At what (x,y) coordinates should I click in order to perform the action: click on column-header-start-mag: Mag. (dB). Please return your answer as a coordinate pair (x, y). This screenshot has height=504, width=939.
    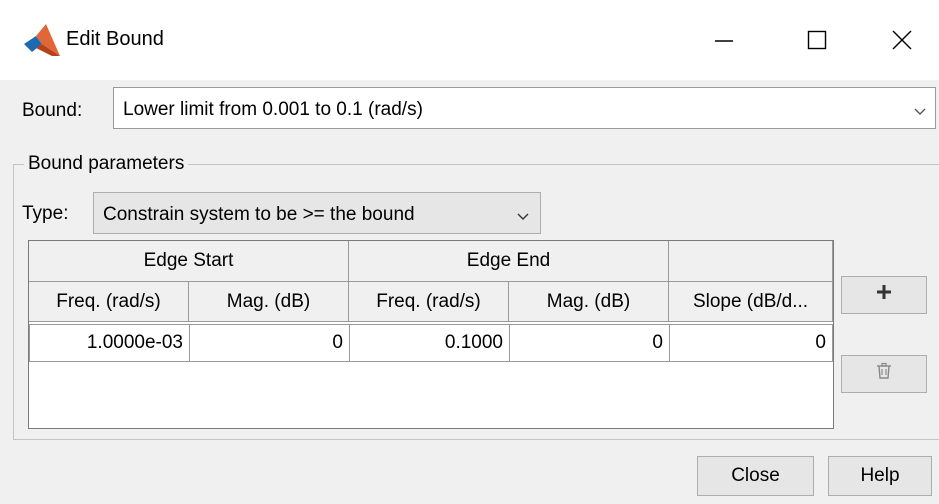
    Looking at the image, I should click on (269, 302).